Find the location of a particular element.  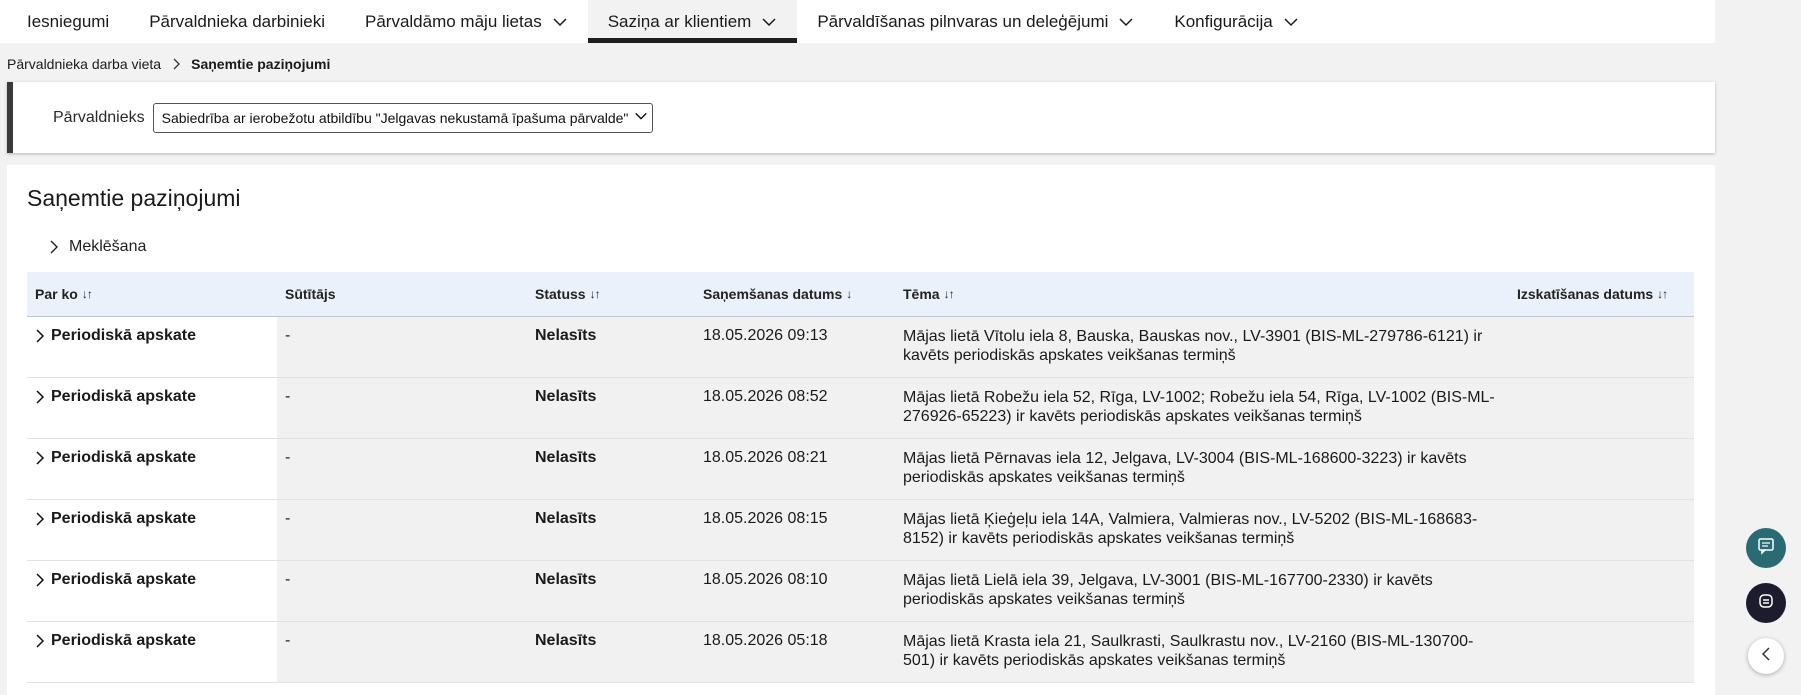

bot-icon is located at coordinates (1766, 603).